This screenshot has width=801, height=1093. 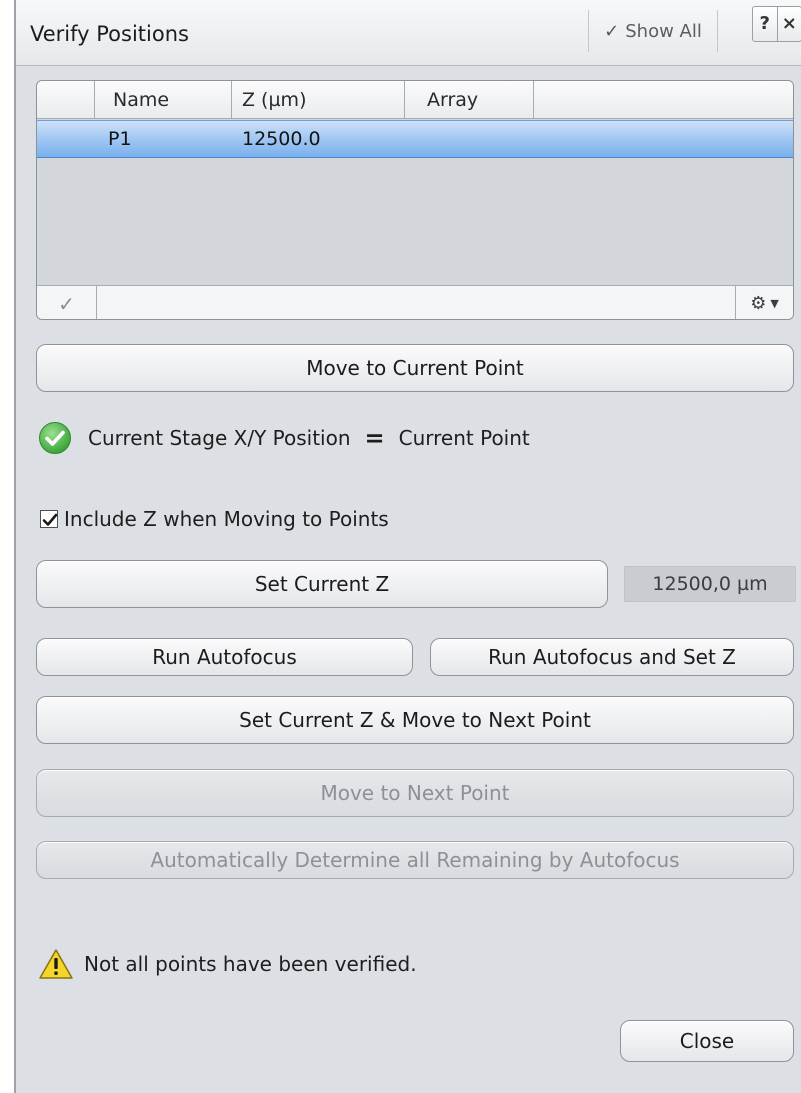 I want to click on verify-check-button: ✓, so click(x=67, y=302).